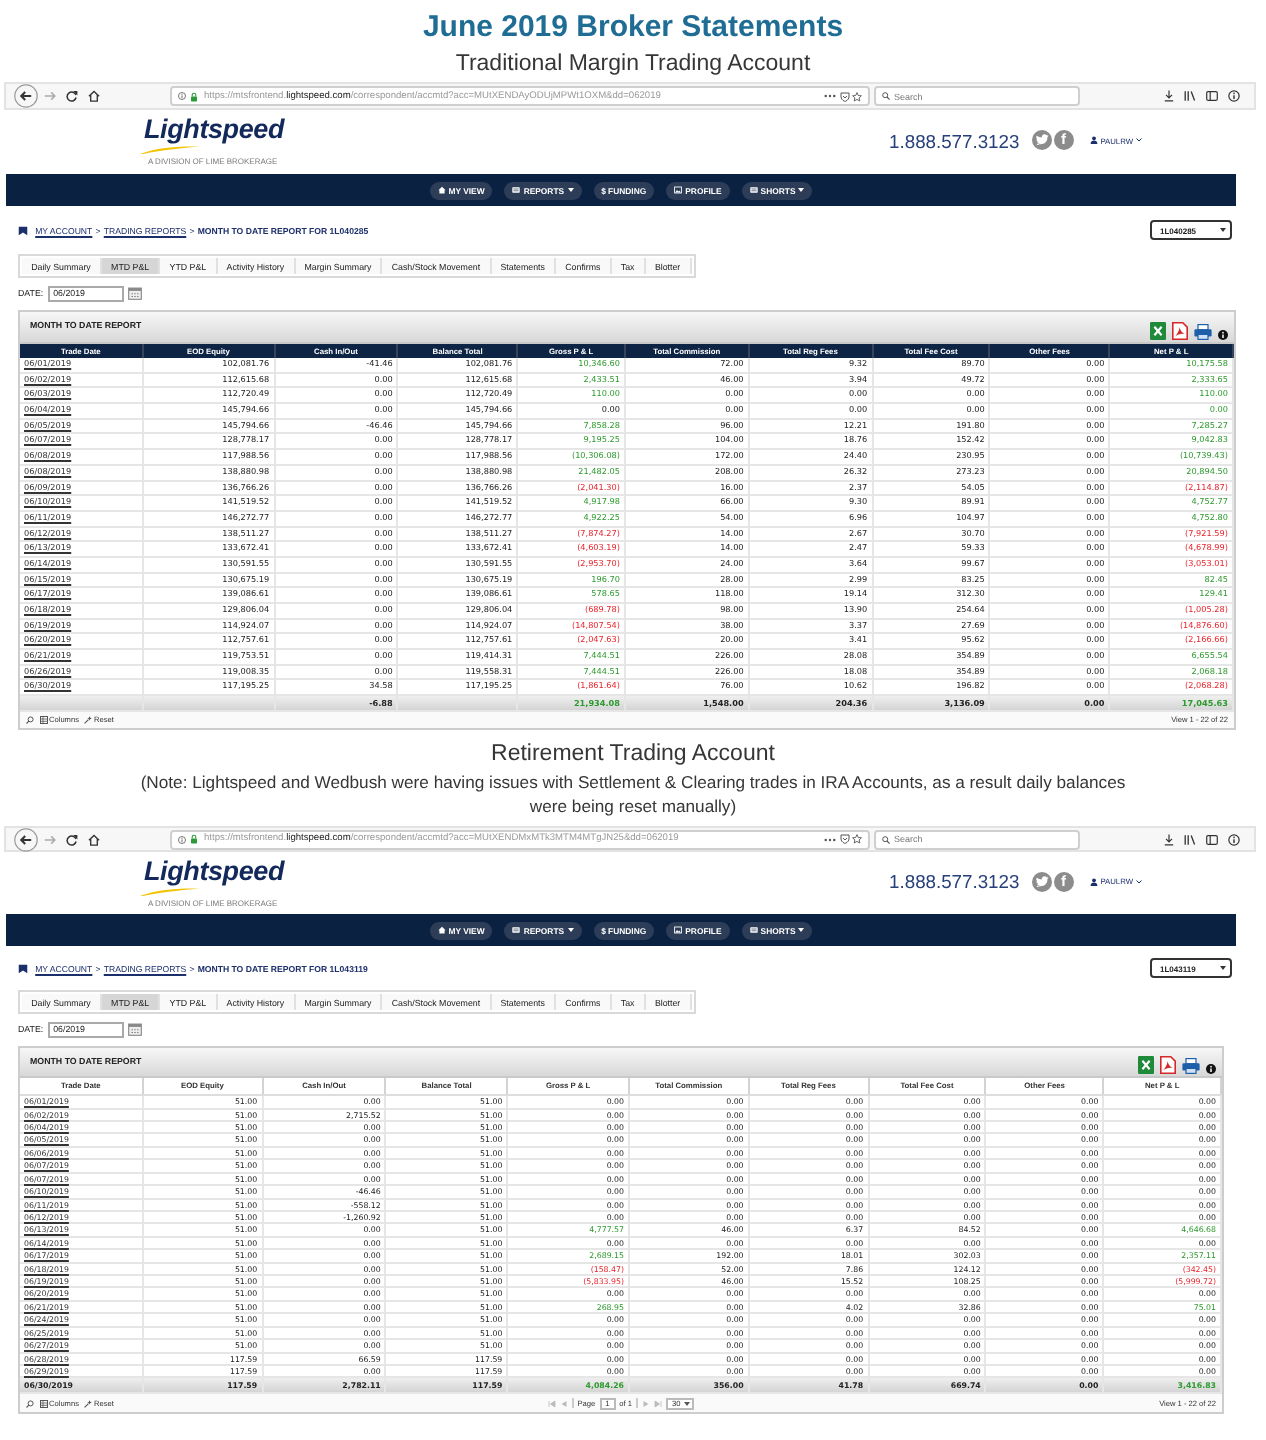  I want to click on section-heading: Retirement Trading Account, so click(633, 754).